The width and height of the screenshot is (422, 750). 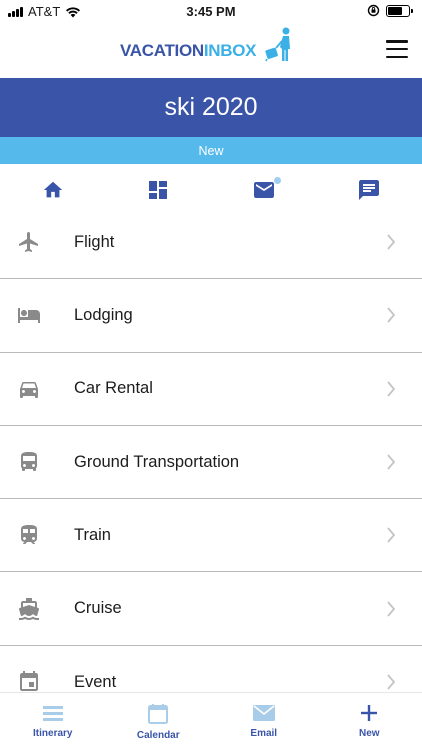 What do you see at coordinates (211, 536) in the screenshot?
I see `category-row-train: Train` at bounding box center [211, 536].